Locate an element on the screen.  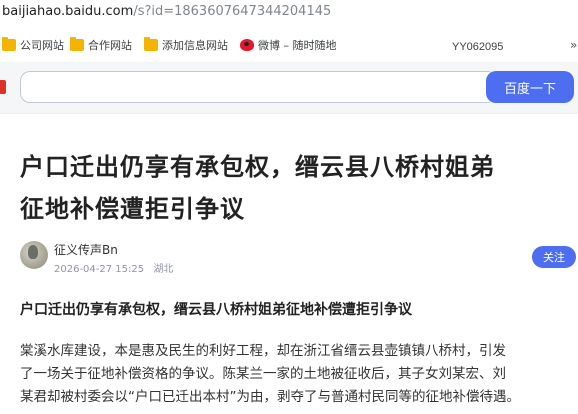
search-row: 百度一下 is located at coordinates (289, 88).